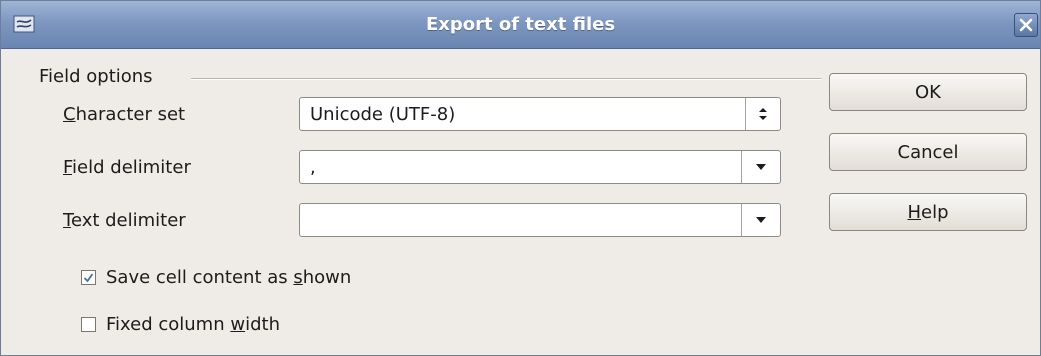 This screenshot has width=1041, height=356. I want to click on field-options-heading: Field options, so click(96, 76).